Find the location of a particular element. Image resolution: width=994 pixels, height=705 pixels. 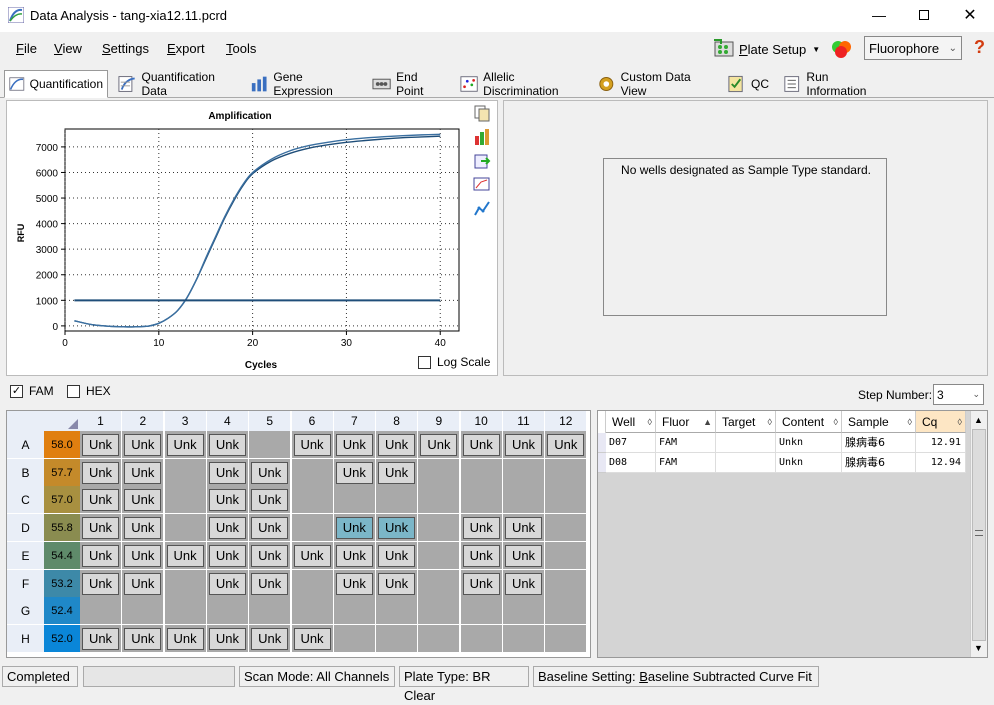

plate-row-header: E is located at coordinates (25, 555).